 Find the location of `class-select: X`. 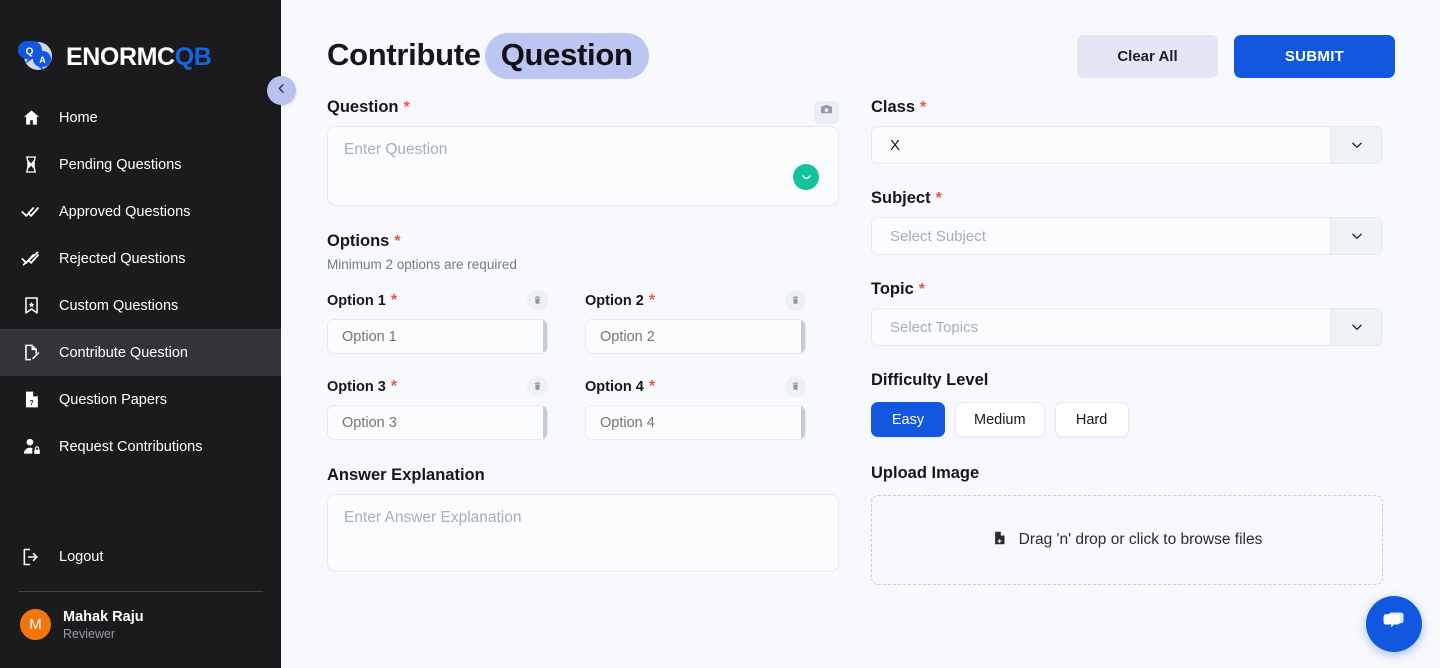

class-select: X is located at coordinates (1127, 145).